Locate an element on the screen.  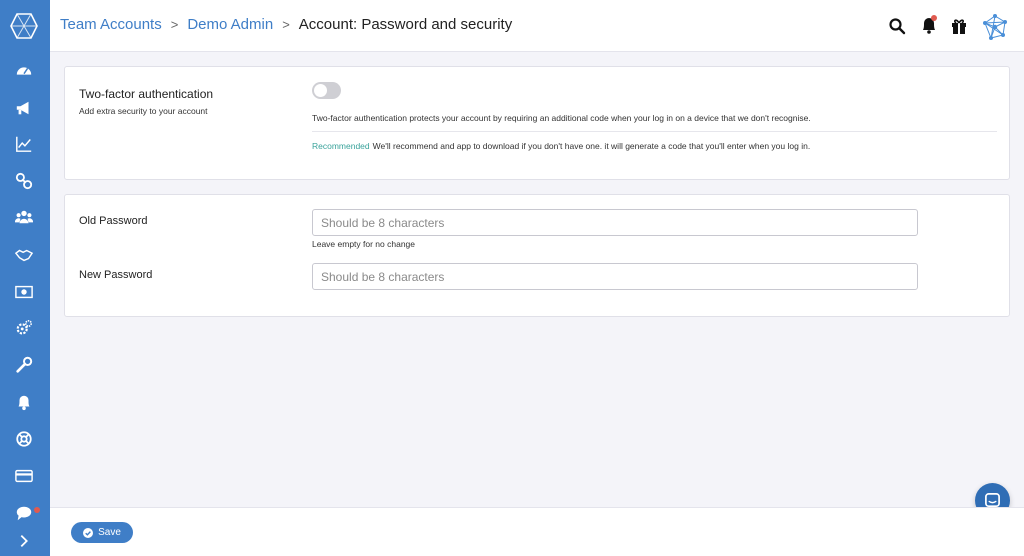
lifebuoy-icon is located at coordinates (24, 439).